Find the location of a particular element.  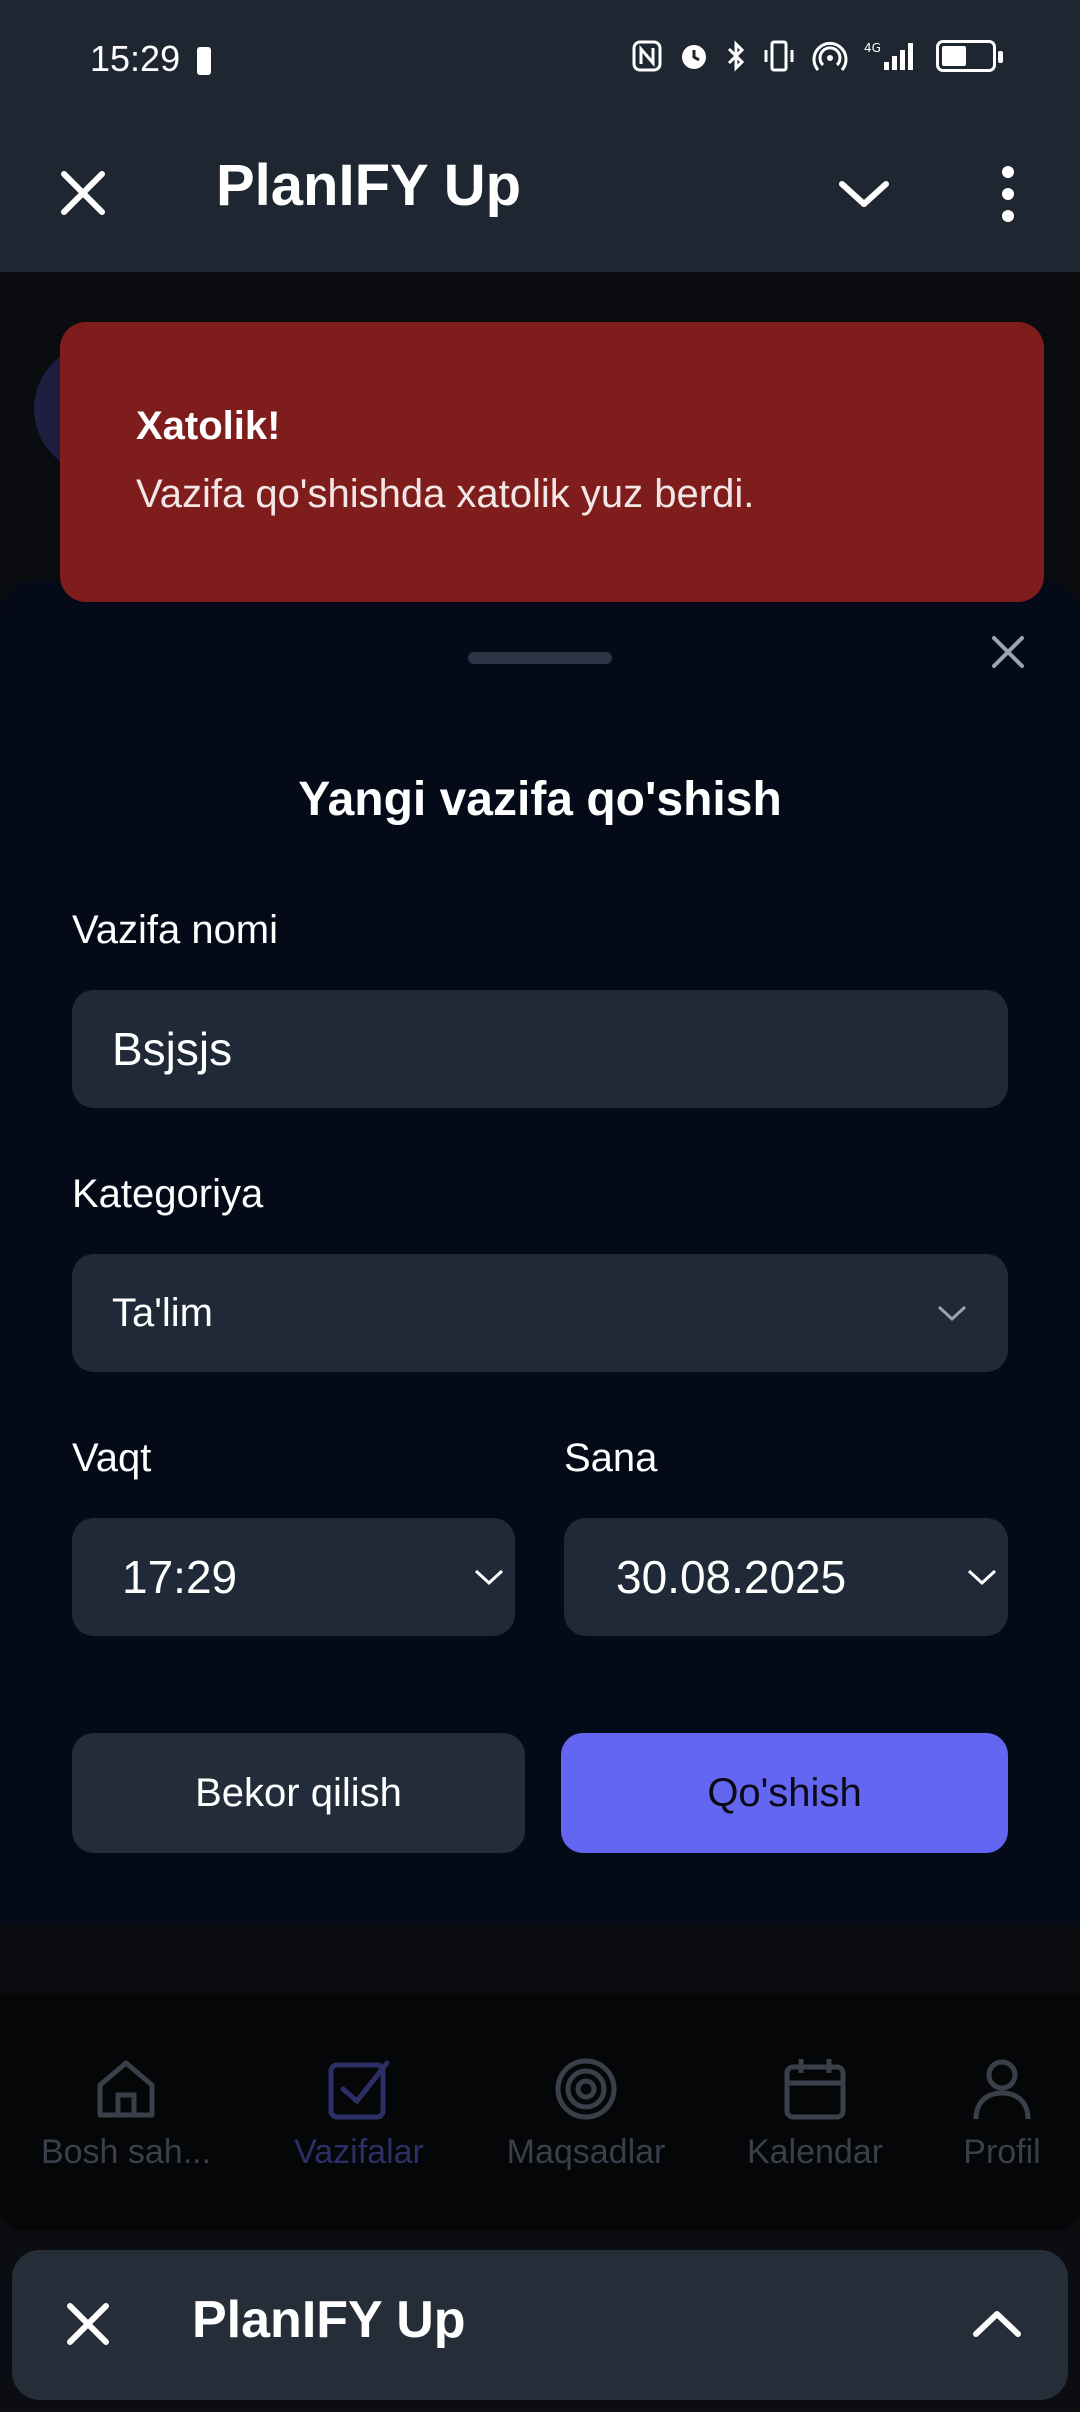

add-task-button: Qo'shish is located at coordinates (784, 1793).